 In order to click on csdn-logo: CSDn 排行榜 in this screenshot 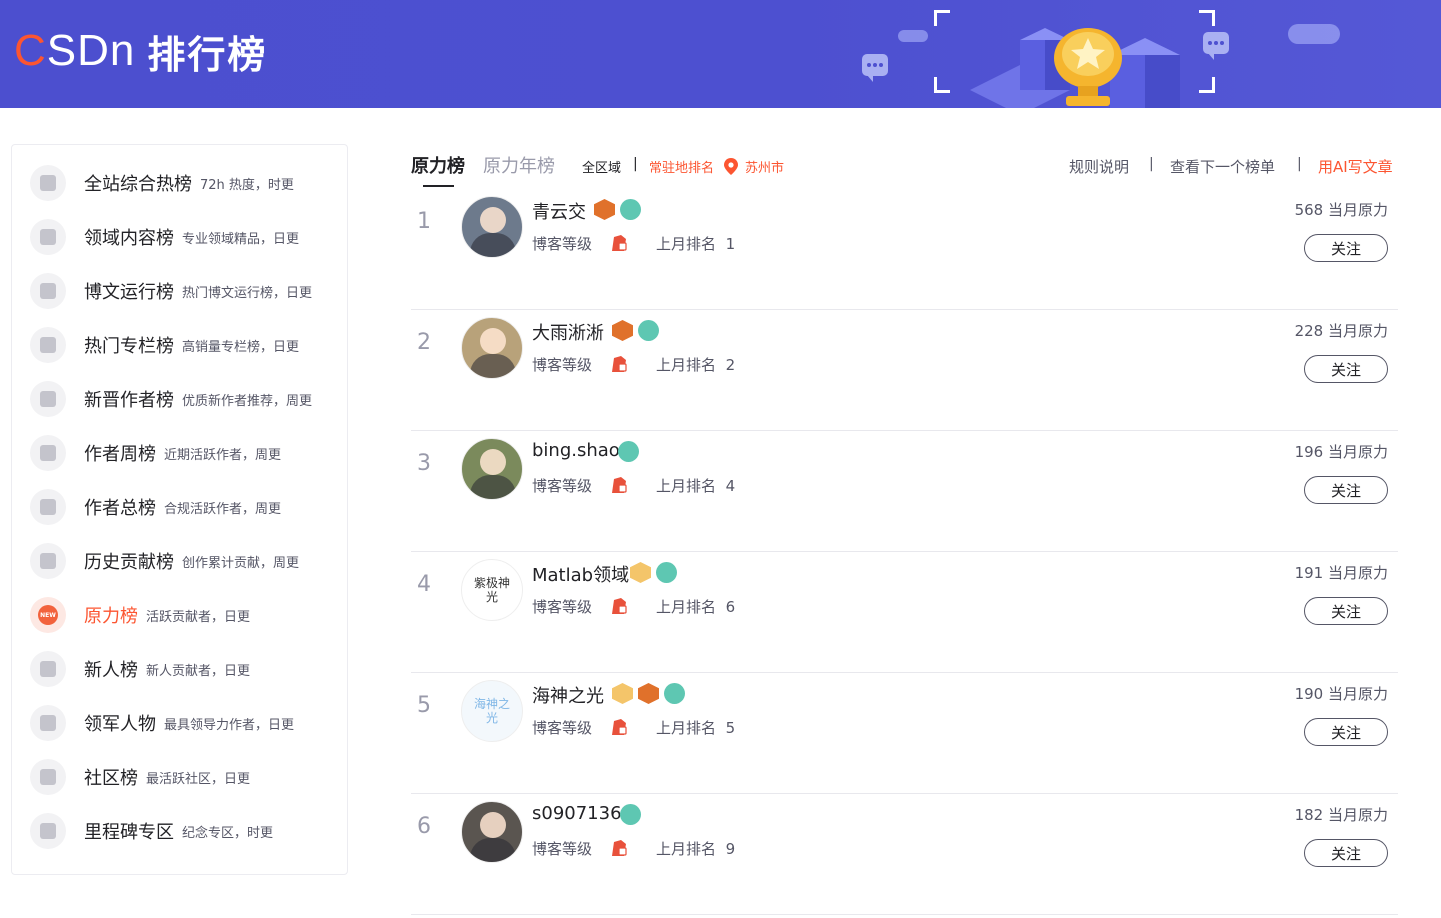, I will do `click(140, 51)`.